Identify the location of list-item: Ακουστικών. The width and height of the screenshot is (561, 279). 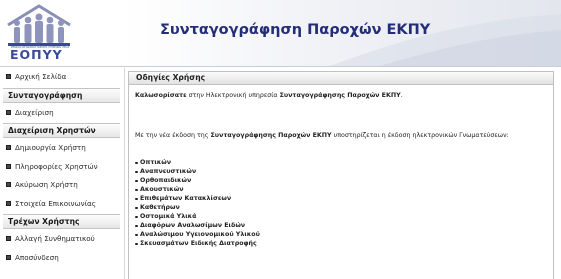
(197, 189).